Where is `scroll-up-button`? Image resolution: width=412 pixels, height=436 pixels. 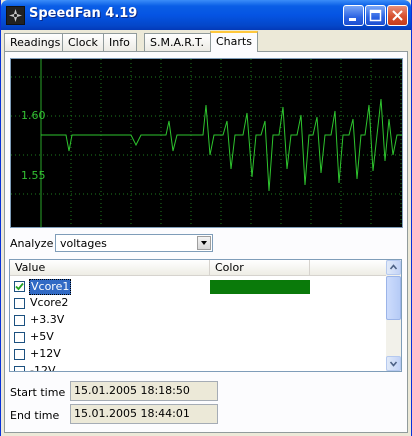
scroll-up-button is located at coordinates (393, 267).